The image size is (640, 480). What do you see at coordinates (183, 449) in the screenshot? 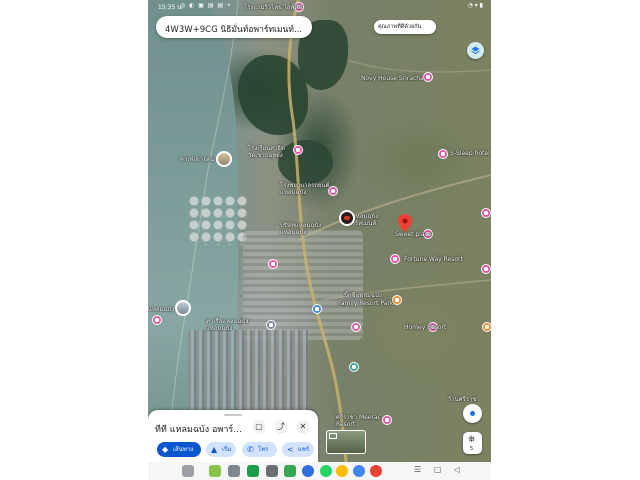
I see `directions-label: เส้นทาง` at bounding box center [183, 449].